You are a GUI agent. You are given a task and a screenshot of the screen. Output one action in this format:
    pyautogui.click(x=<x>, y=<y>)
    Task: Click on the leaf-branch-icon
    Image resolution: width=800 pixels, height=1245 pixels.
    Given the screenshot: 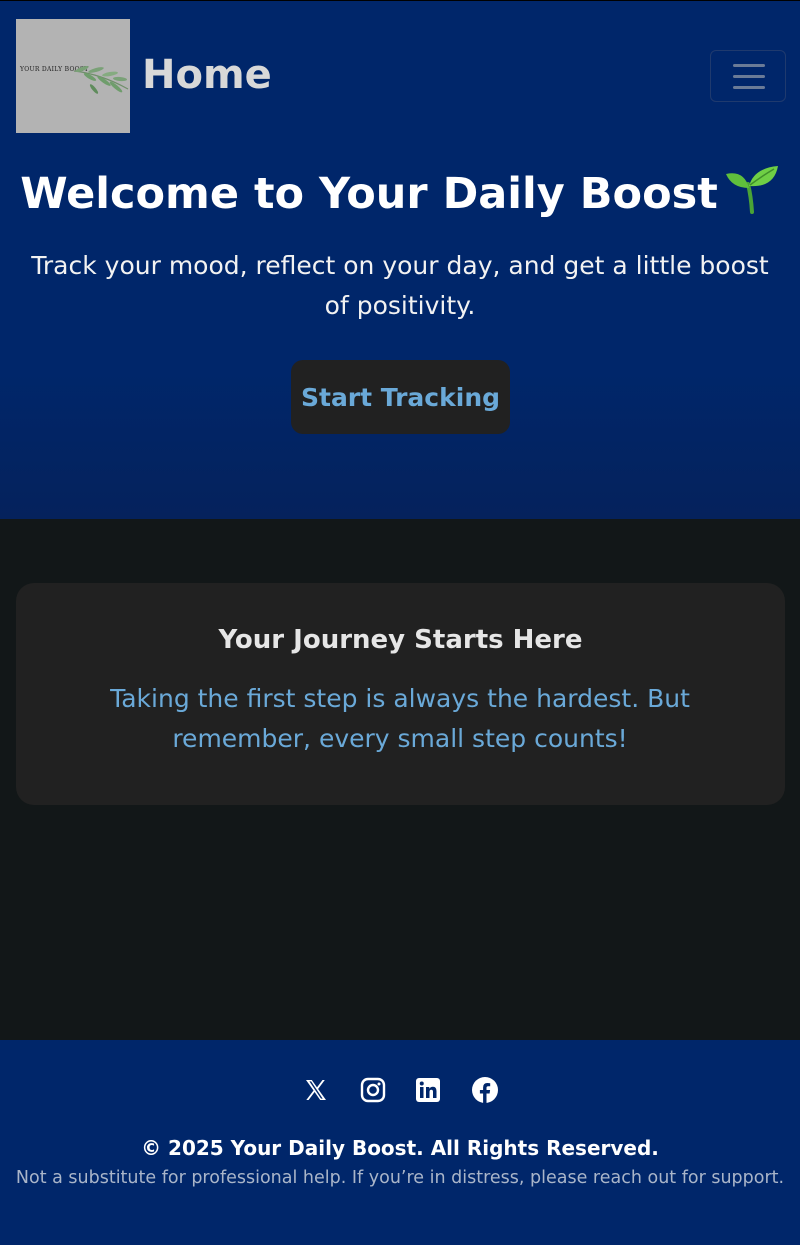 What is the action you would take?
    pyautogui.click(x=101, y=79)
    